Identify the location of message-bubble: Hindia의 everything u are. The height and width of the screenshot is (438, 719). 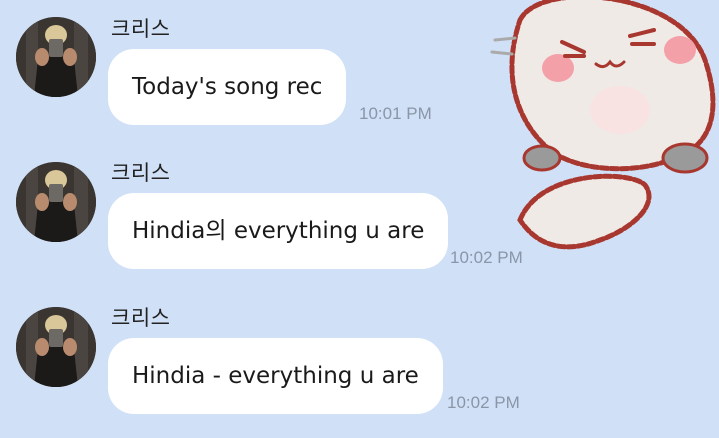
(278, 231).